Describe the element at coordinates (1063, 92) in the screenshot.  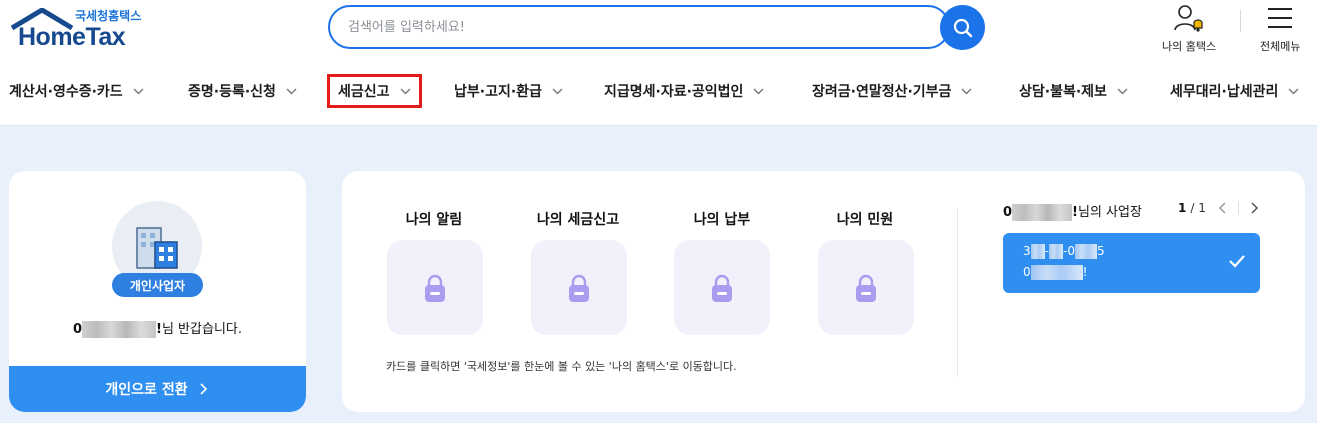
I see `nav-item-label: 상담·불복·제보` at that location.